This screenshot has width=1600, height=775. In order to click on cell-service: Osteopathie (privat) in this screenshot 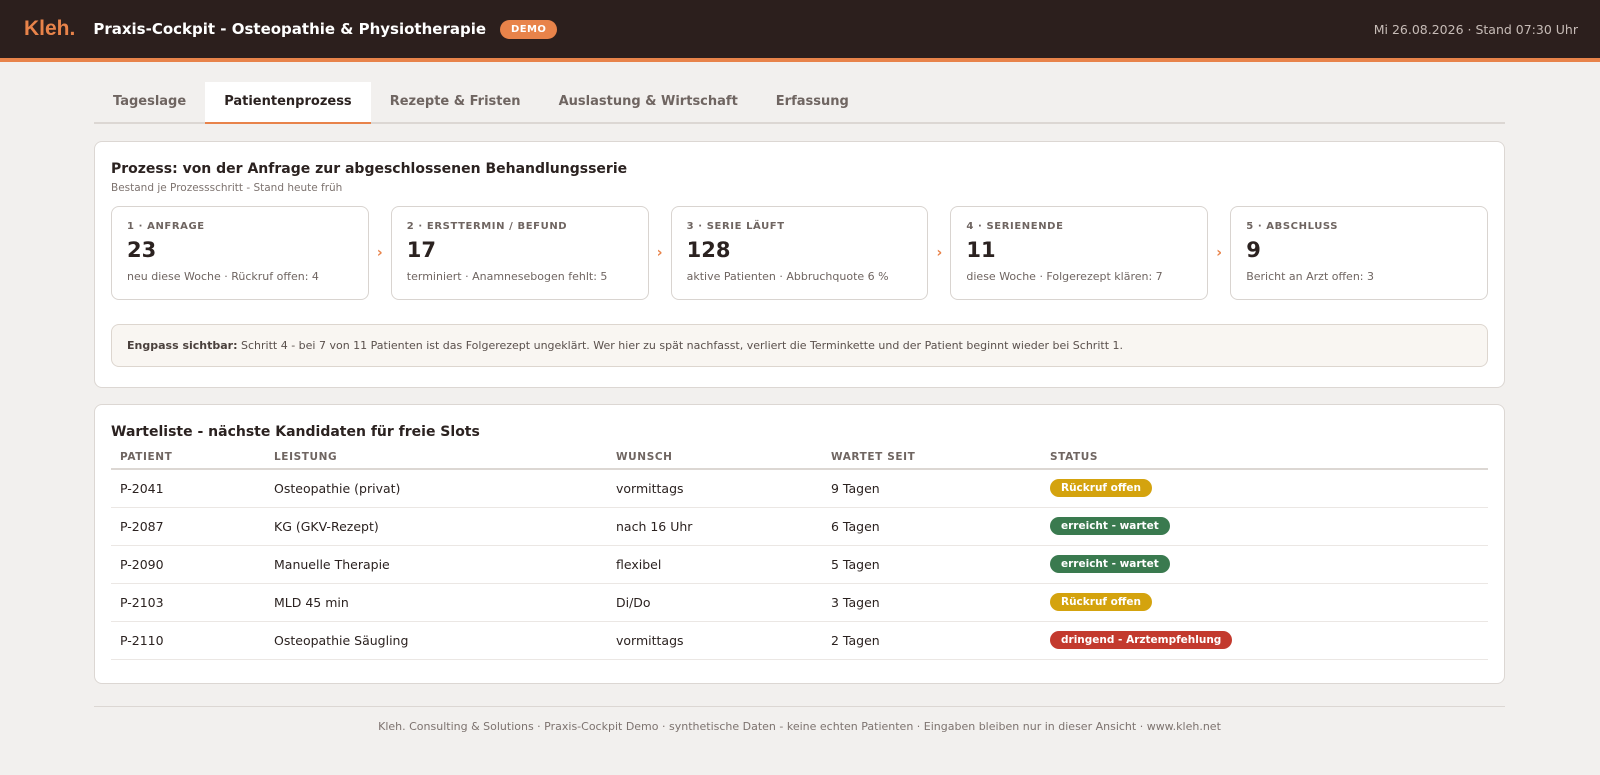, I will do `click(436, 488)`.